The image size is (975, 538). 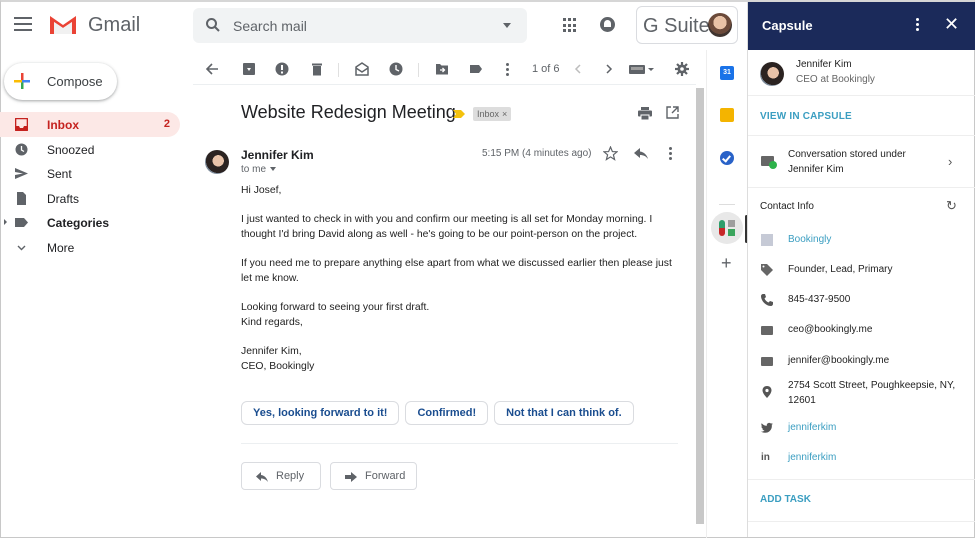 What do you see at coordinates (861, 26) in the screenshot?
I see `capsule-header: Capsule ✕` at bounding box center [861, 26].